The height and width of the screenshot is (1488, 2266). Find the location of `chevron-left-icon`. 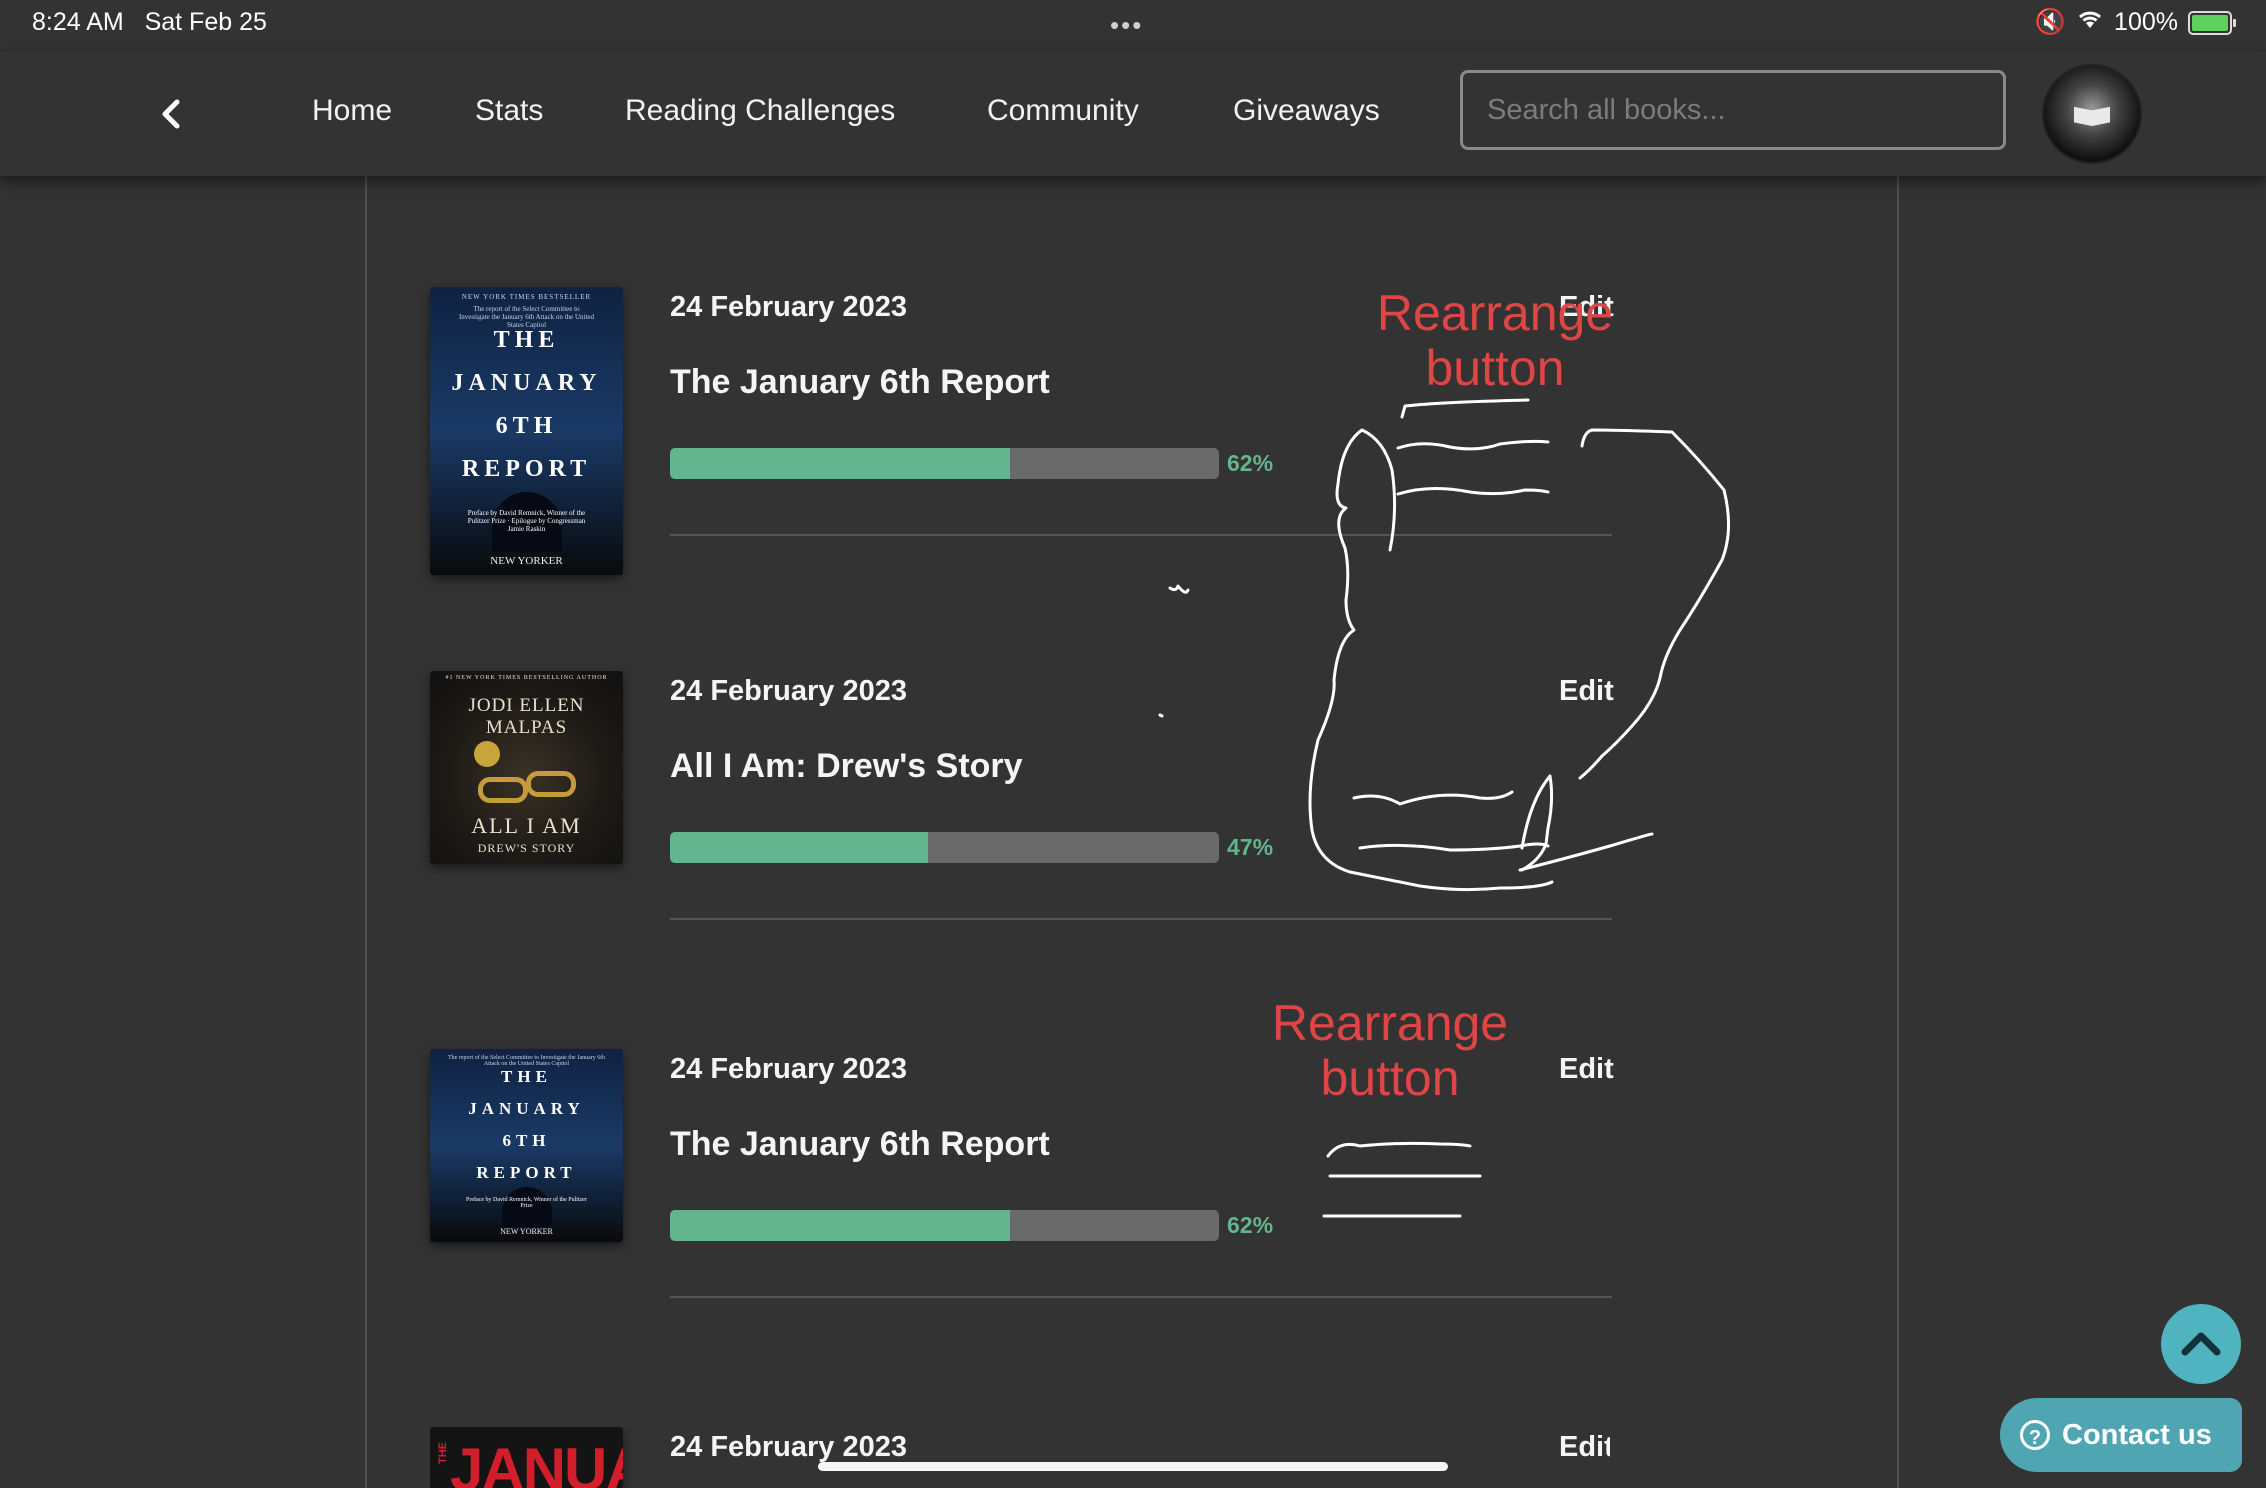

chevron-left-icon is located at coordinates (171, 114).